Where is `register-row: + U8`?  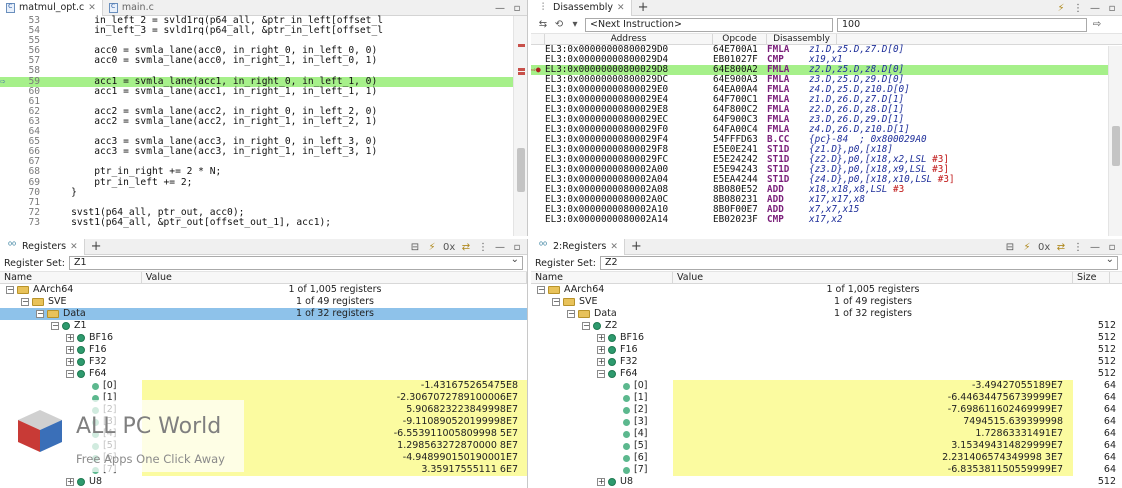
register-row: + U8 is located at coordinates (263, 482).